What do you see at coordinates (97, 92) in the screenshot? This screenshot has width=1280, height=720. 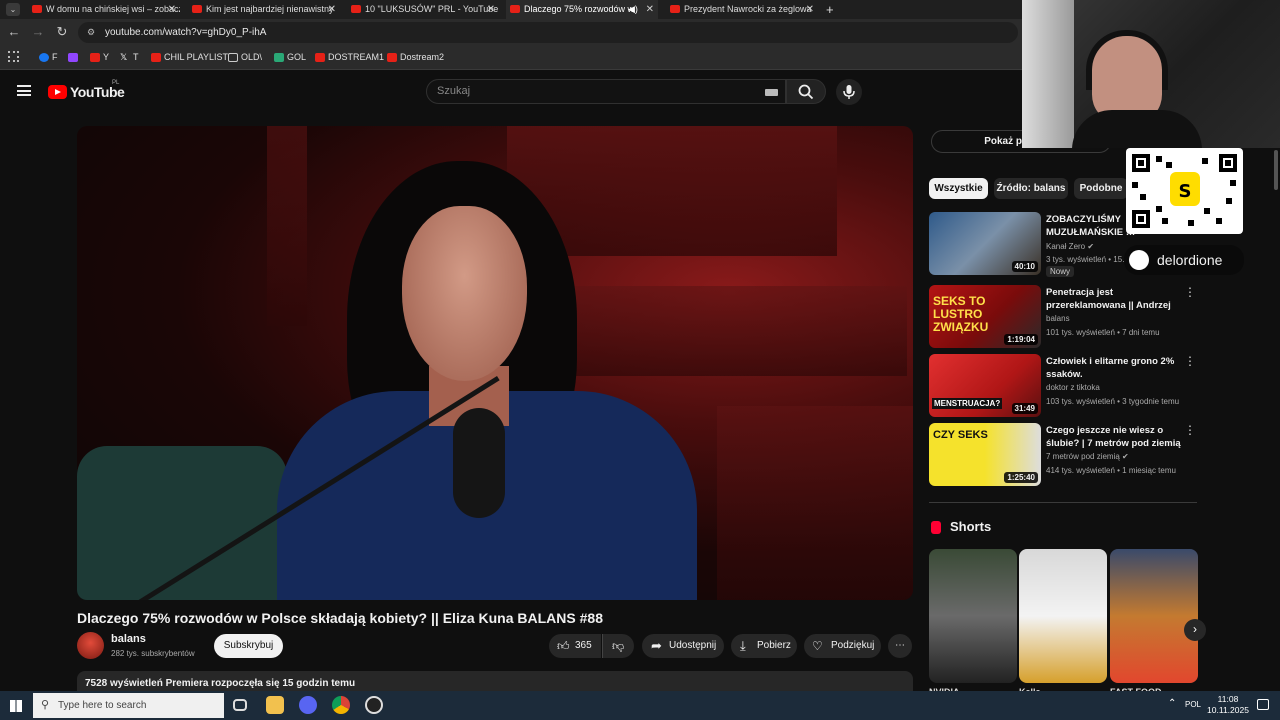 I see `logo-text: YouTube` at bounding box center [97, 92].